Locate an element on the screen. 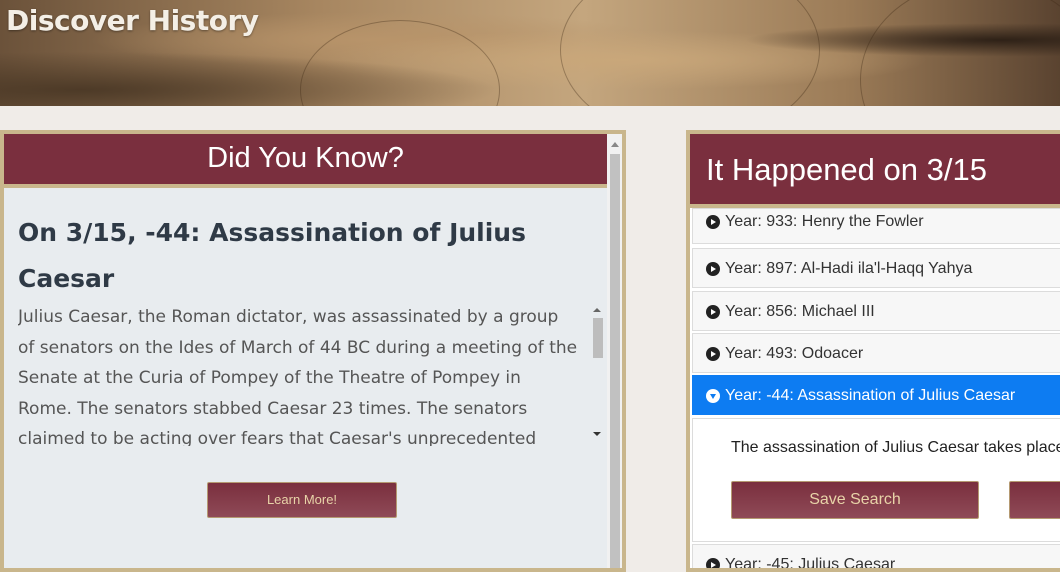  panel-scrollbar is located at coordinates (614, 351).